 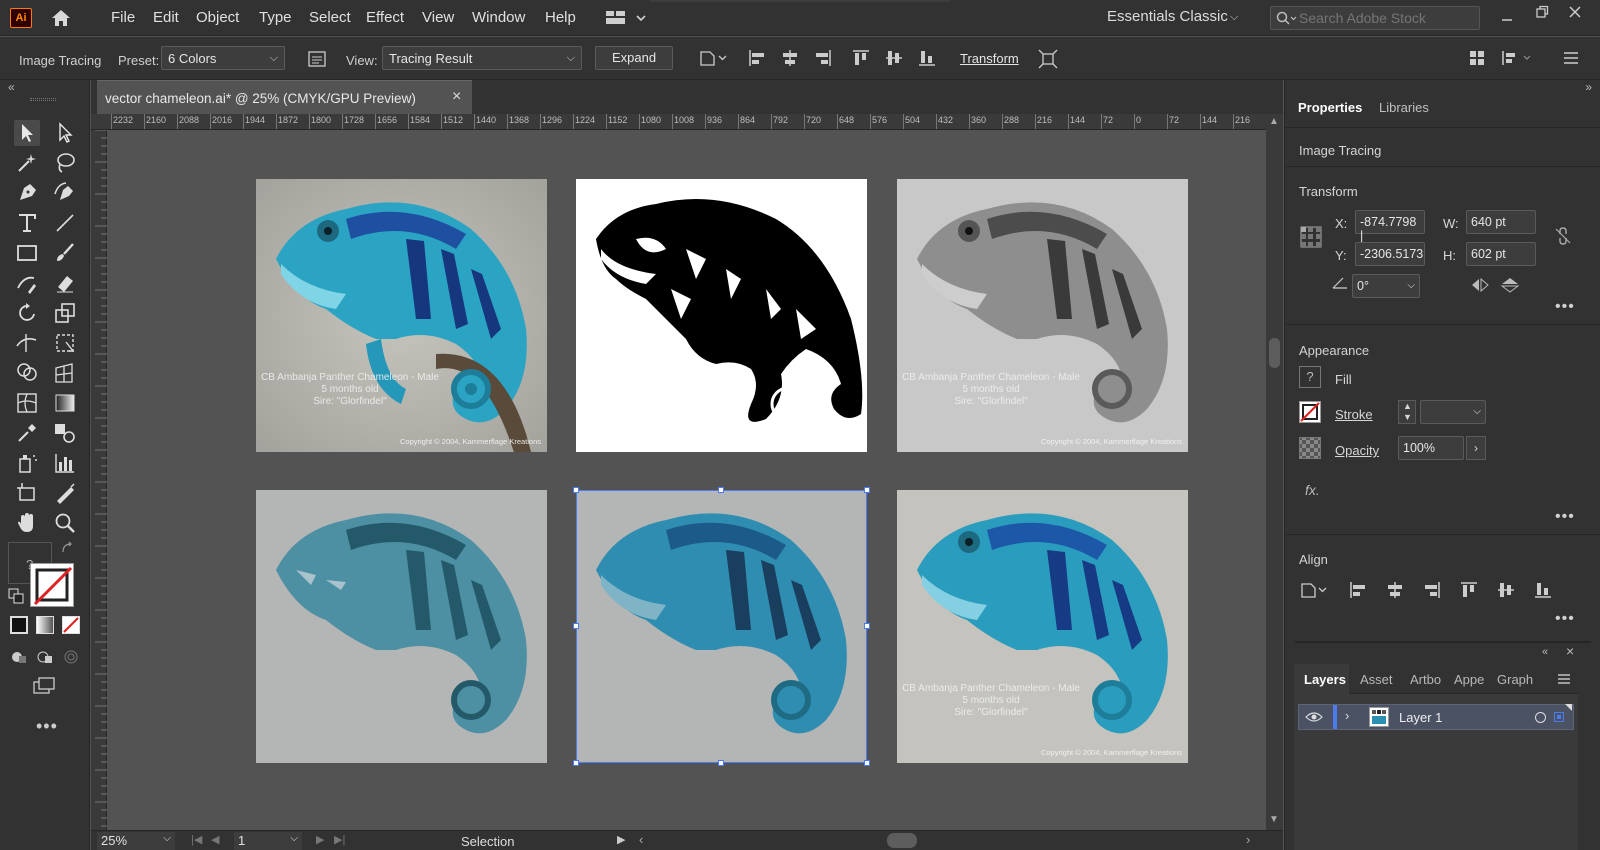 What do you see at coordinates (1314, 717) in the screenshot?
I see `eye-icon` at bounding box center [1314, 717].